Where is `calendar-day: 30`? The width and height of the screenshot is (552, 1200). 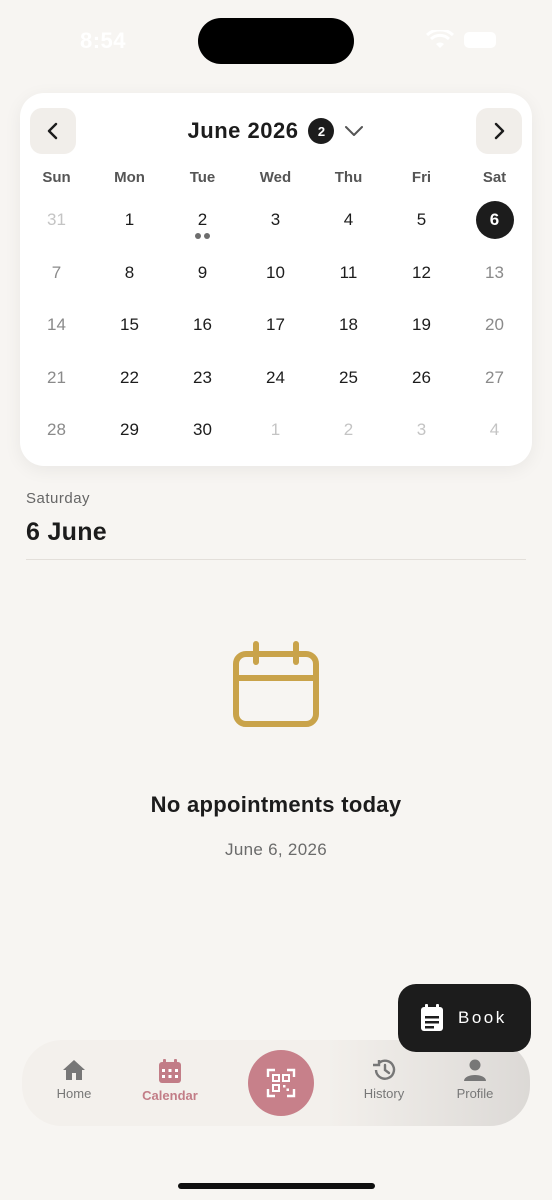
calendar-day: 30 is located at coordinates (202, 435).